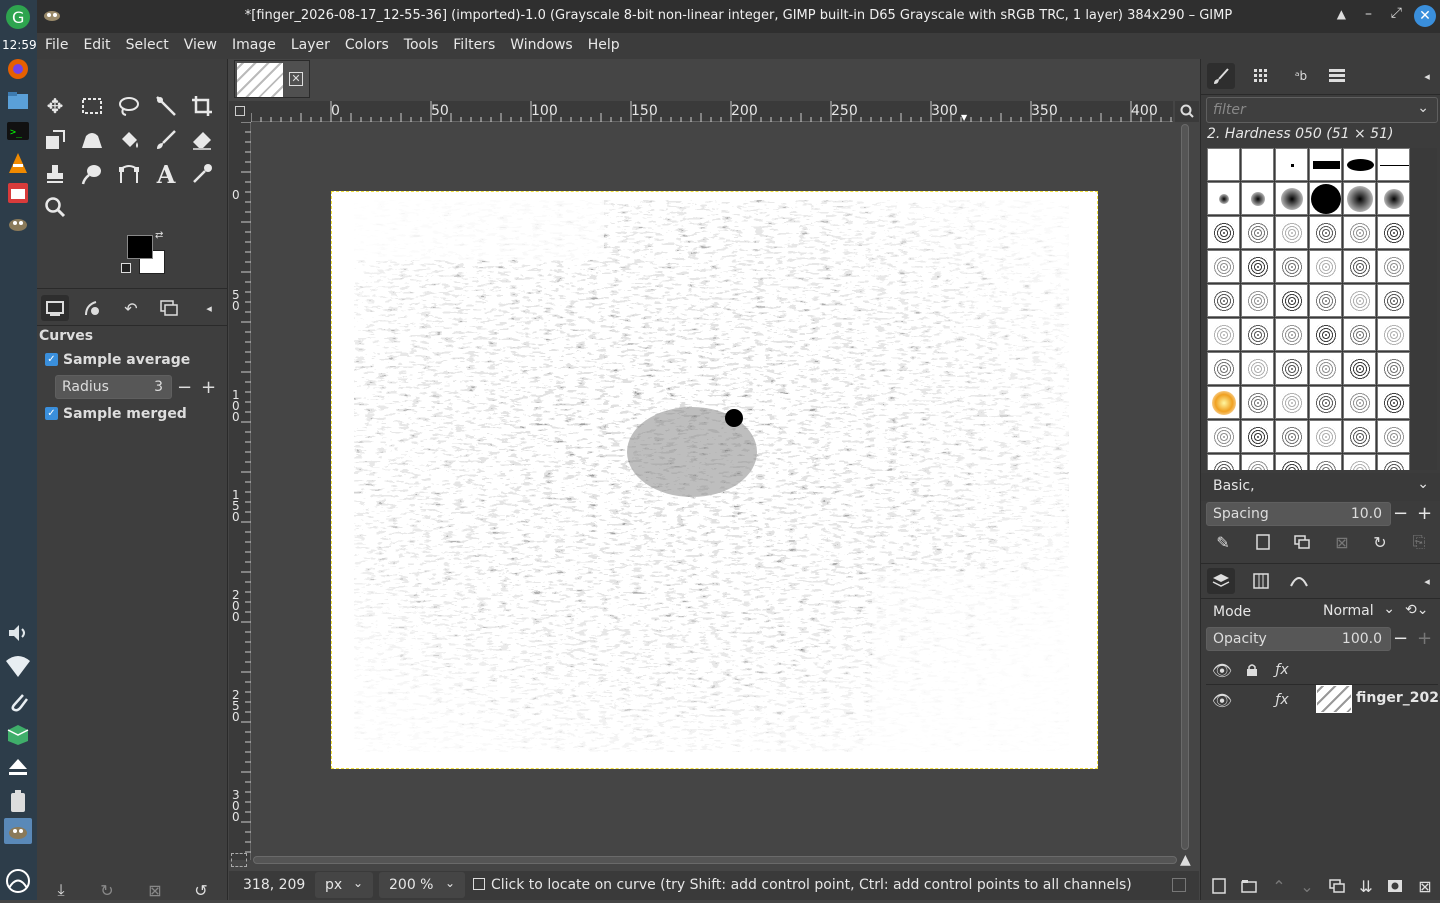 Image resolution: width=1440 pixels, height=903 pixels. Describe the element at coordinates (1416, 610) in the screenshot. I see `switch-mode-icon: ⟲⌄` at that location.